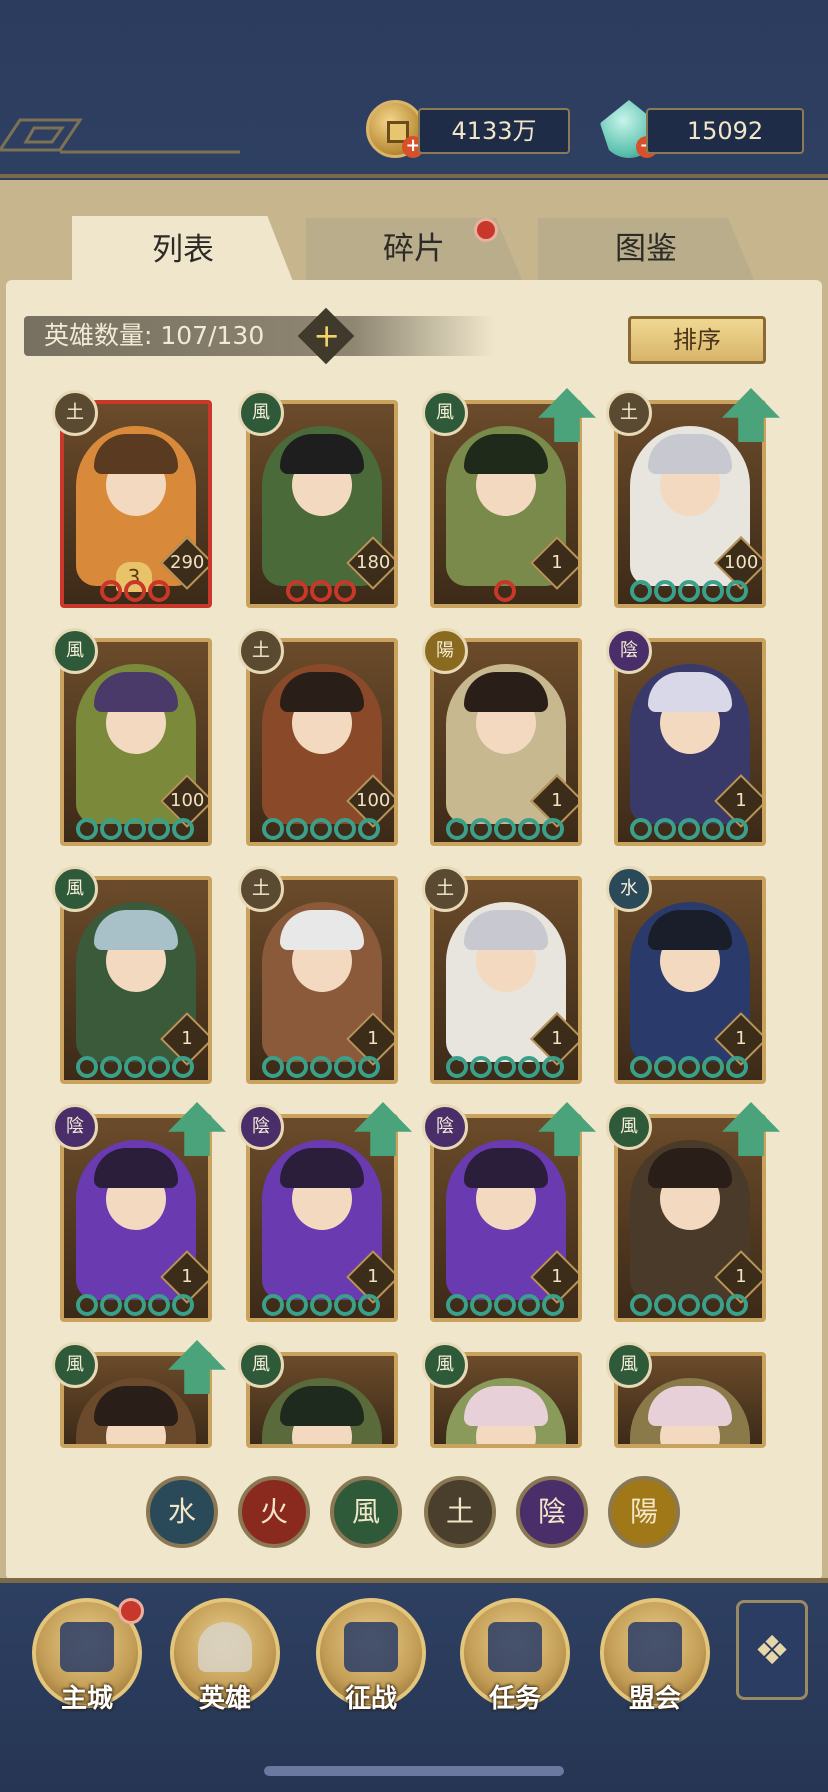 This screenshot has width=828, height=1792. Describe the element at coordinates (414, 1771) in the screenshot. I see `home-indicator` at that location.